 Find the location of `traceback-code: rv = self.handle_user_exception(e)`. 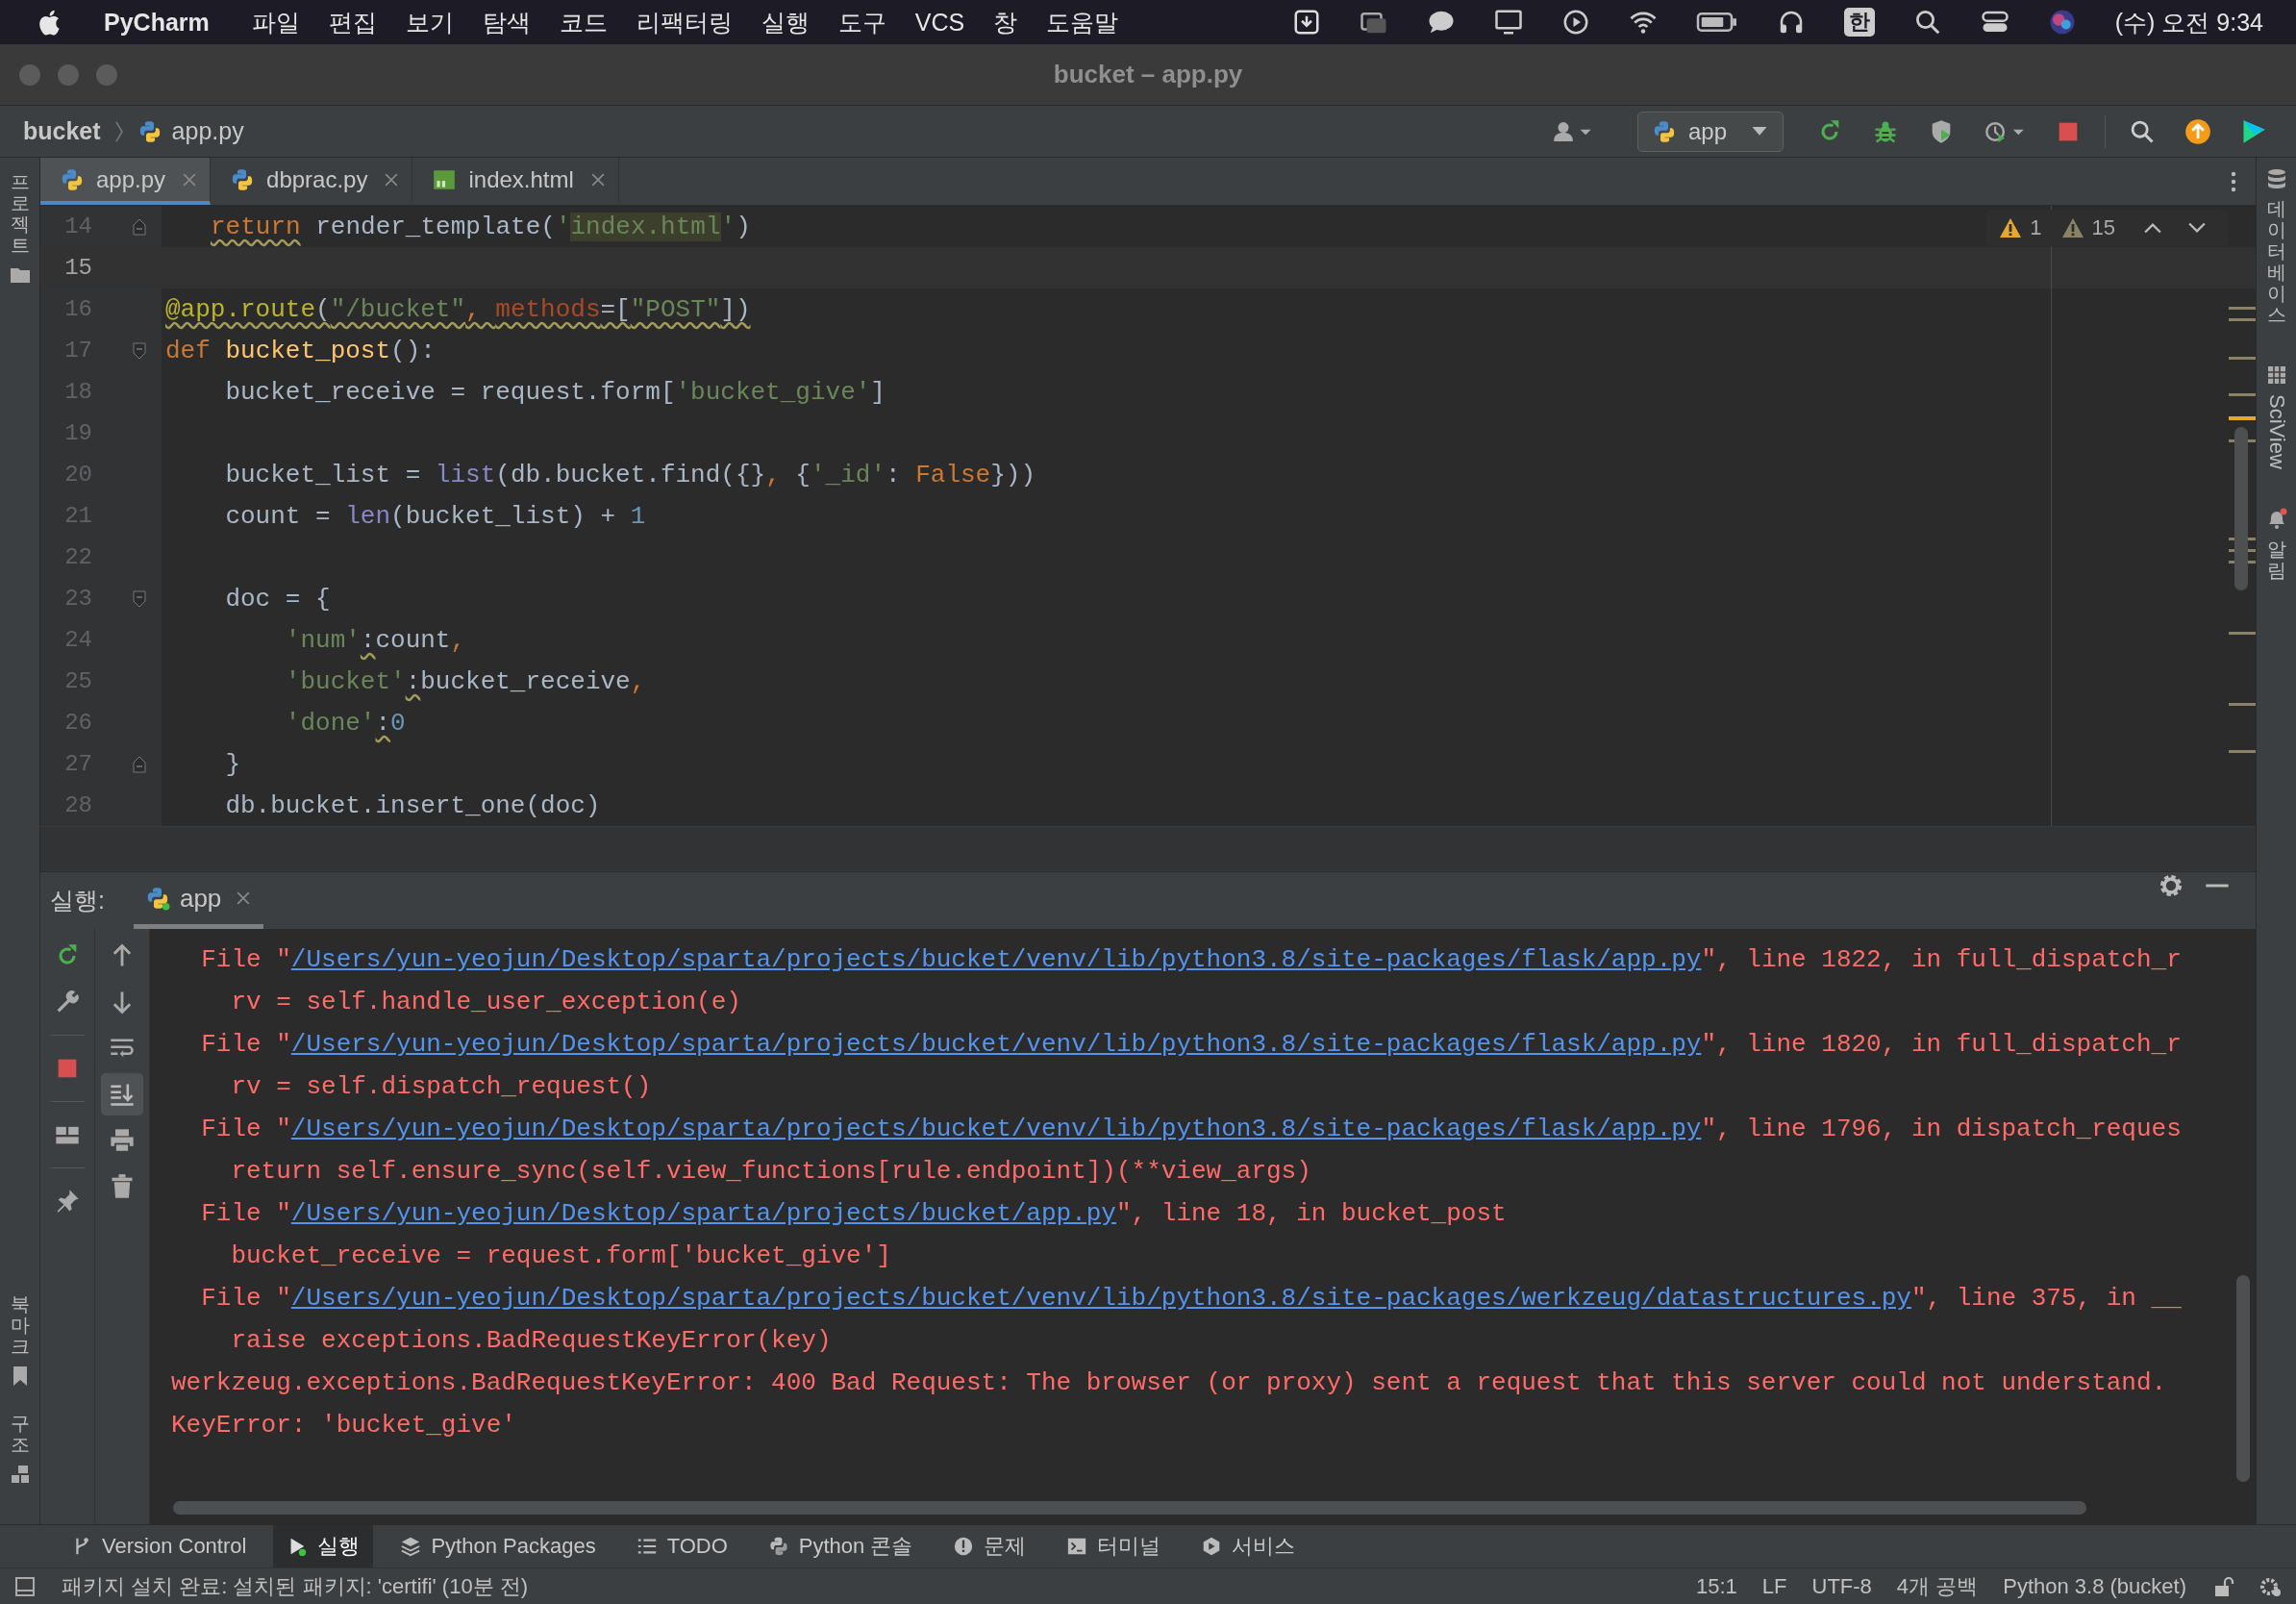

traceback-code: rv = self.handle_user_exception(e) is located at coordinates (485, 1002).